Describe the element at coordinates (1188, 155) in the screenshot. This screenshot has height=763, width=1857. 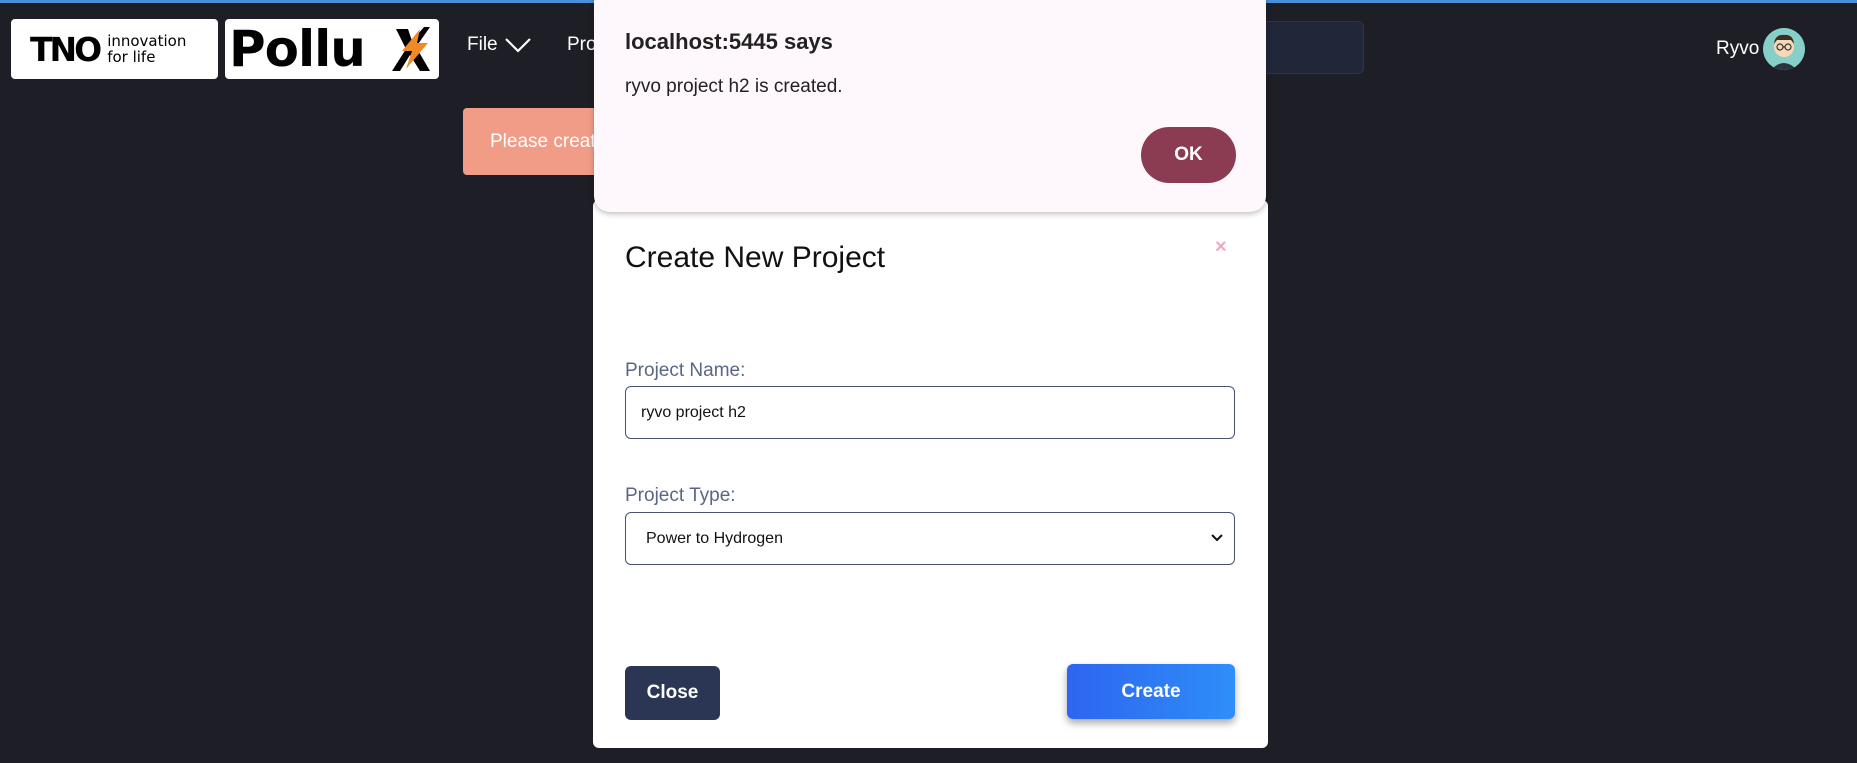
I see `ok-button: OK` at that location.